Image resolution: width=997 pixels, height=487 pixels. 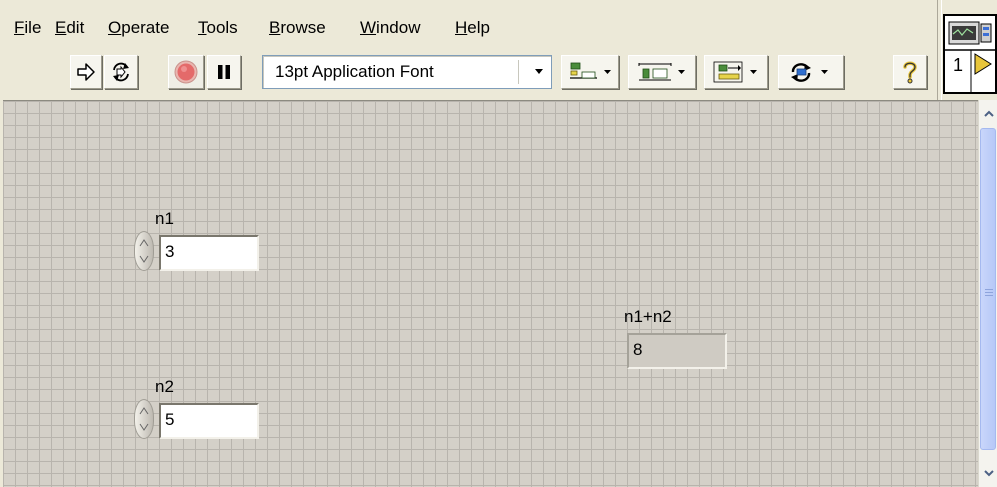 I want to click on resize-objects-button, so click(x=736, y=72).